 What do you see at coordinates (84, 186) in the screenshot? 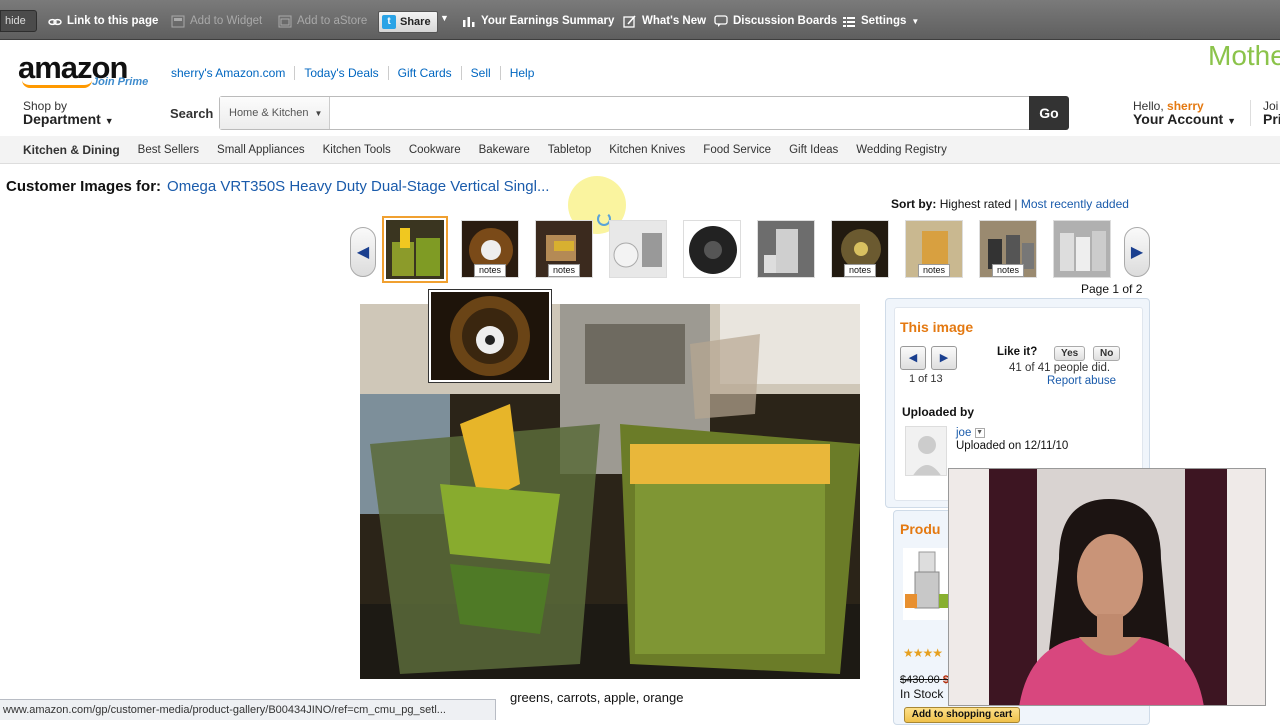
I see `title-prefix: Customer Images for:` at bounding box center [84, 186].